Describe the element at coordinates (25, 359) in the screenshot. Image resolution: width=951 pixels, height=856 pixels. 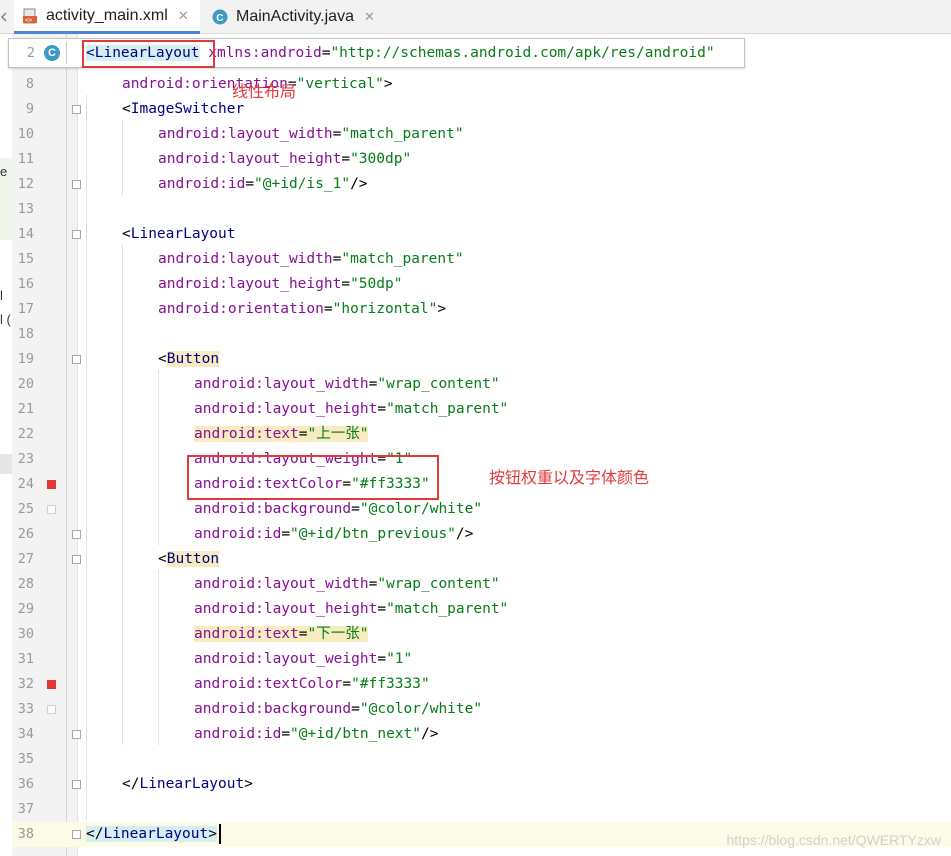
I see `line-number: 19` at that location.